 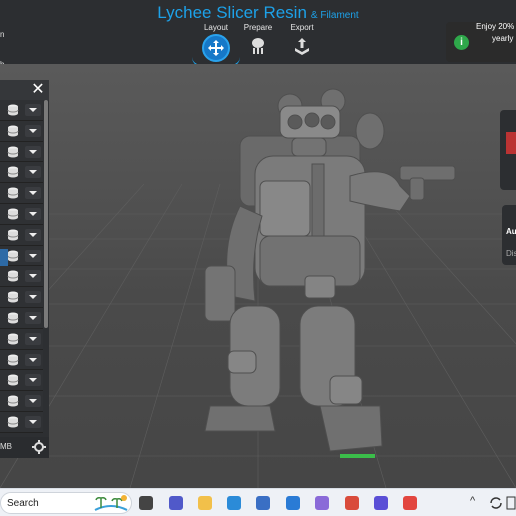 What do you see at coordinates (46, 214) in the screenshot?
I see `scrollbar-thumb` at bounding box center [46, 214].